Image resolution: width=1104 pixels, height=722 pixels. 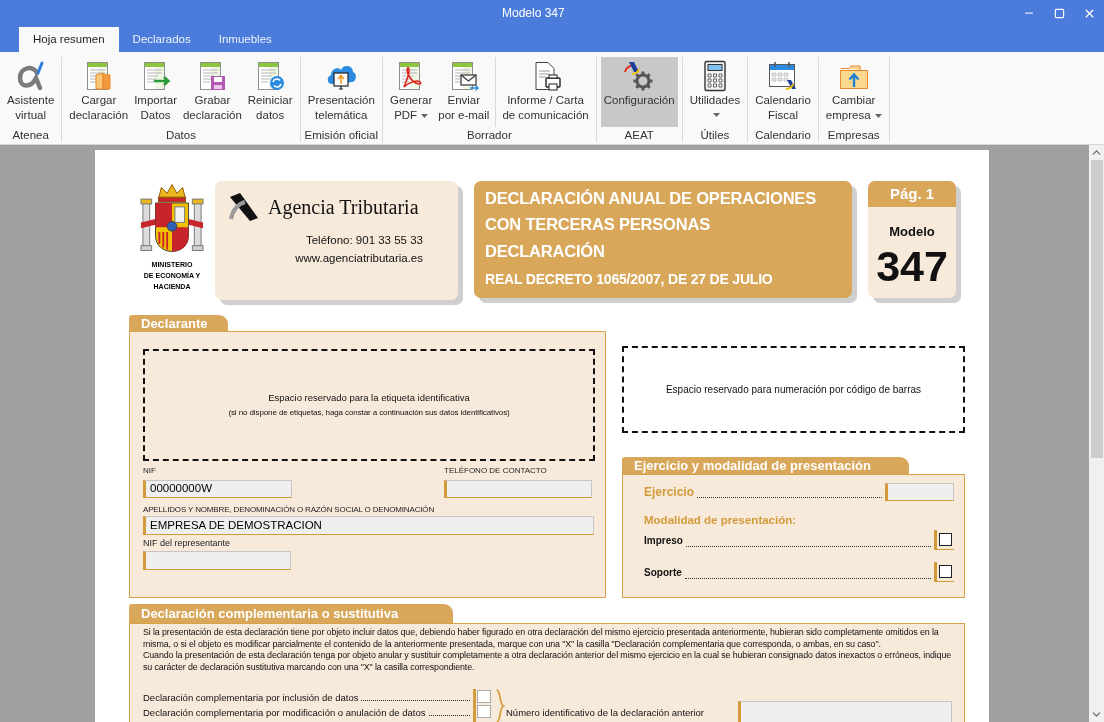 What do you see at coordinates (31, 92) in the screenshot?
I see `ribbon-button: Asistente virtual` at bounding box center [31, 92].